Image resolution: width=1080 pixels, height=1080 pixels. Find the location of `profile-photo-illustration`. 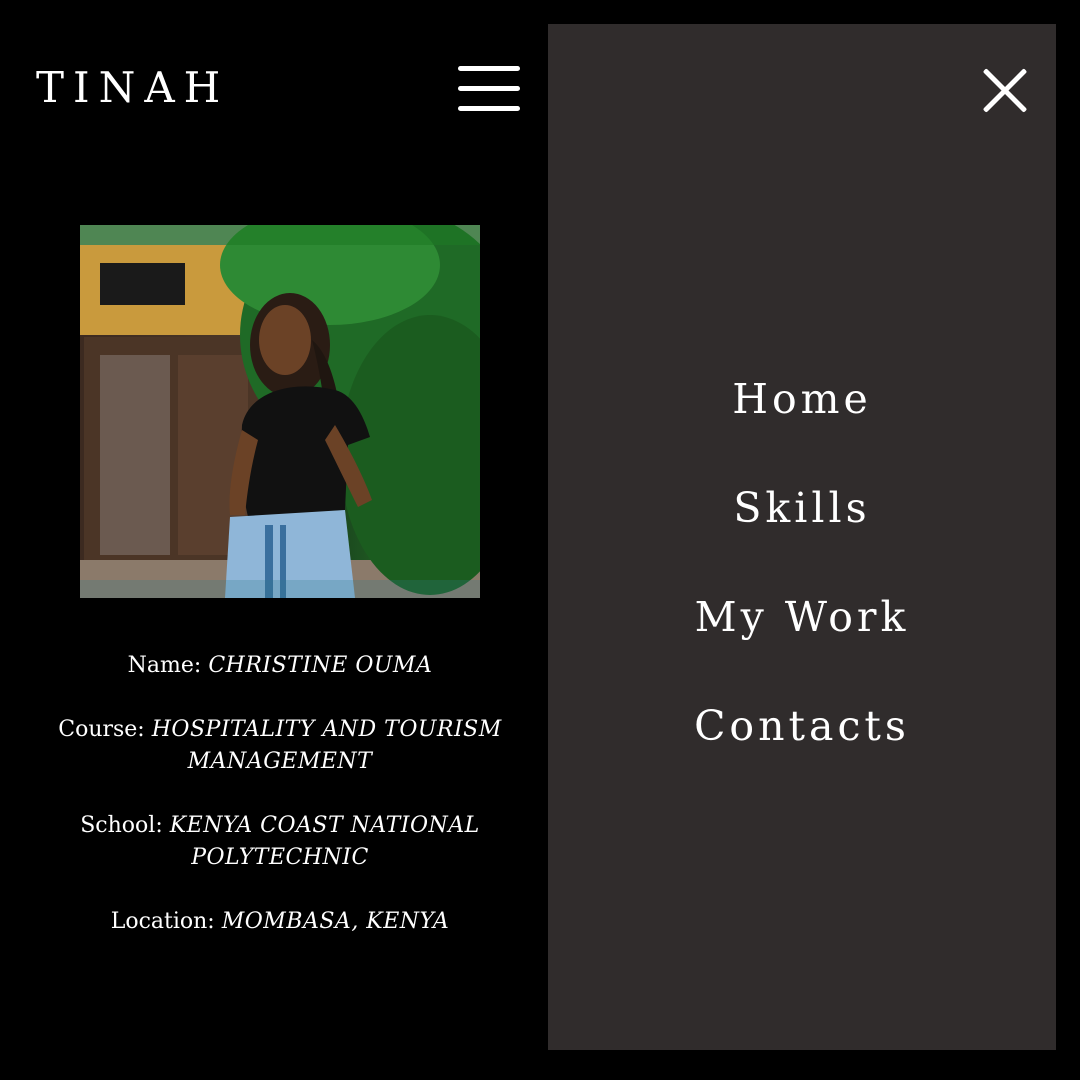

profile-photo-illustration is located at coordinates (280, 411).